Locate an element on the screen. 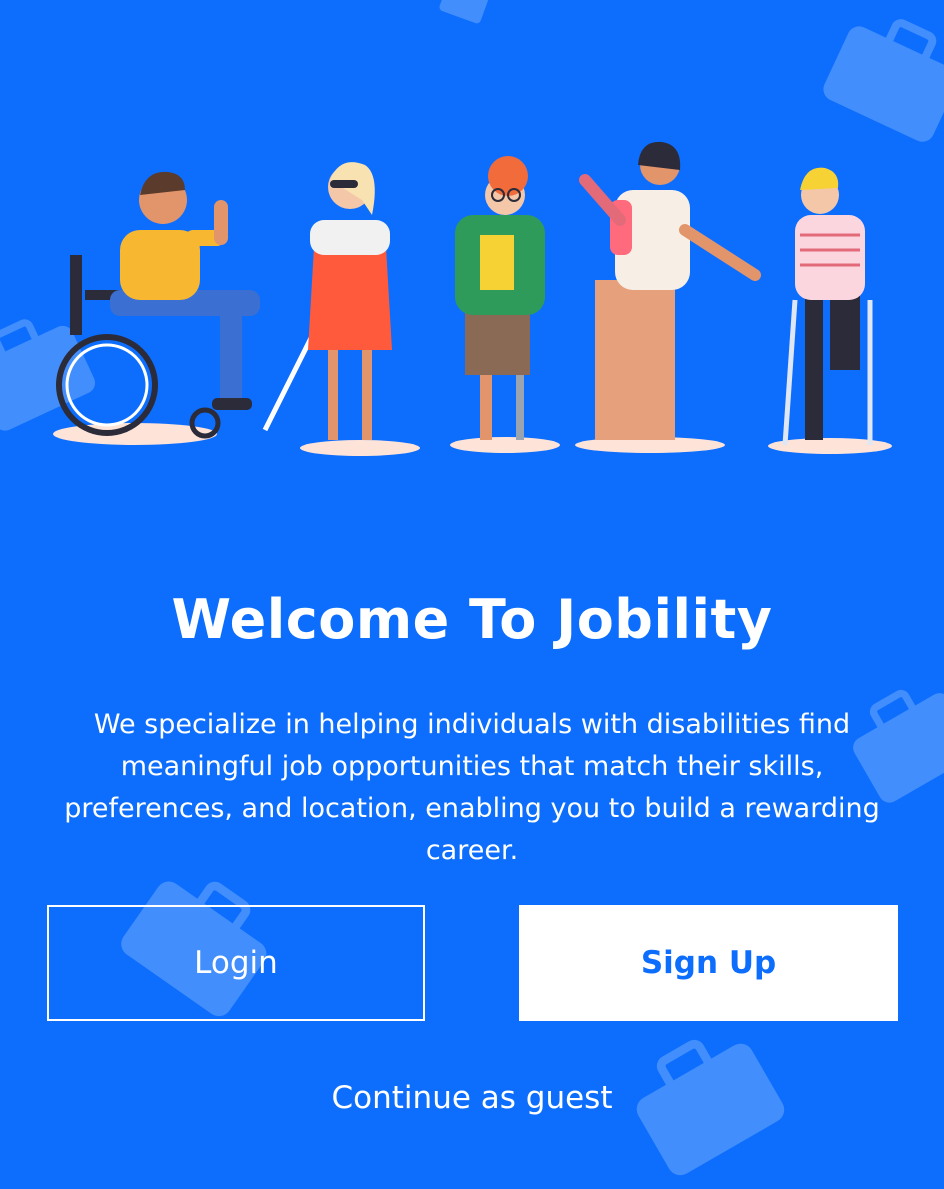 Image resolution: width=944 pixels, height=1189 pixels. person-cane-illustration is located at coordinates (341, 309).